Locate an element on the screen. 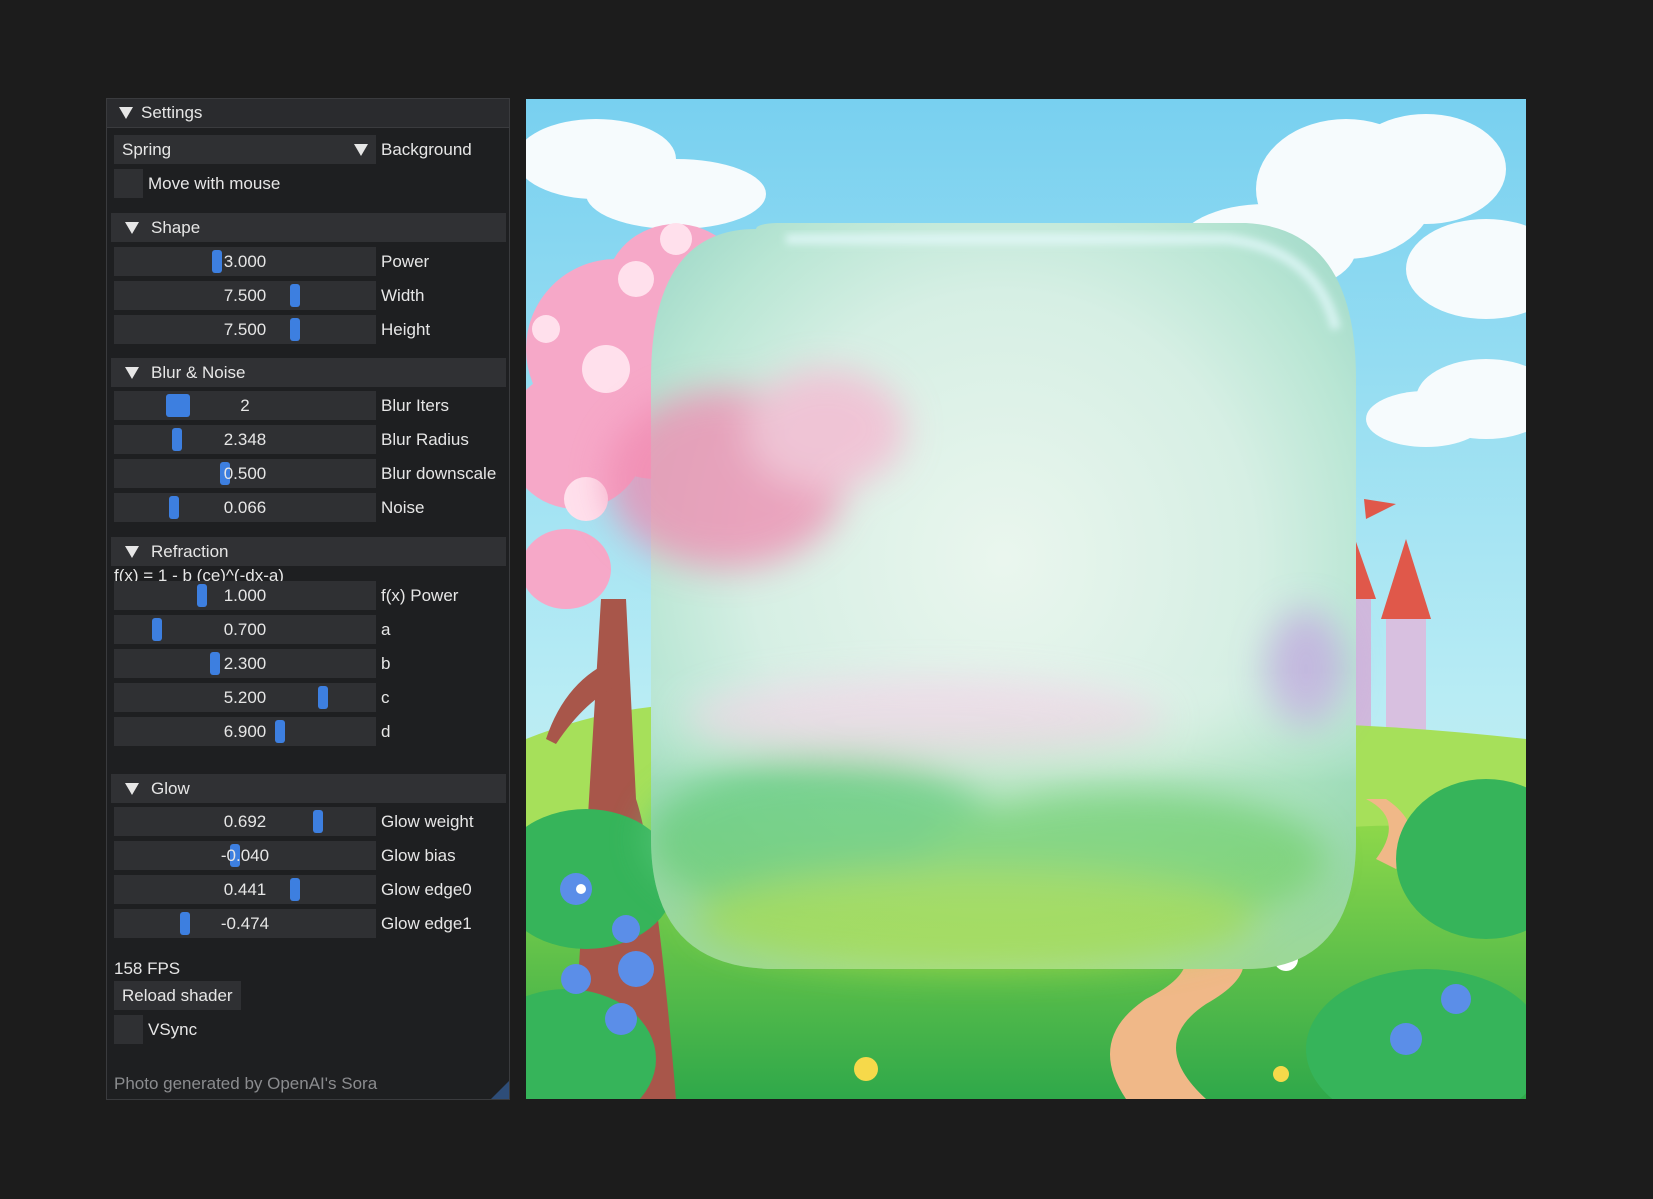 The width and height of the screenshot is (1653, 1199). blur-downscale-slider: 0.500 is located at coordinates (245, 473).